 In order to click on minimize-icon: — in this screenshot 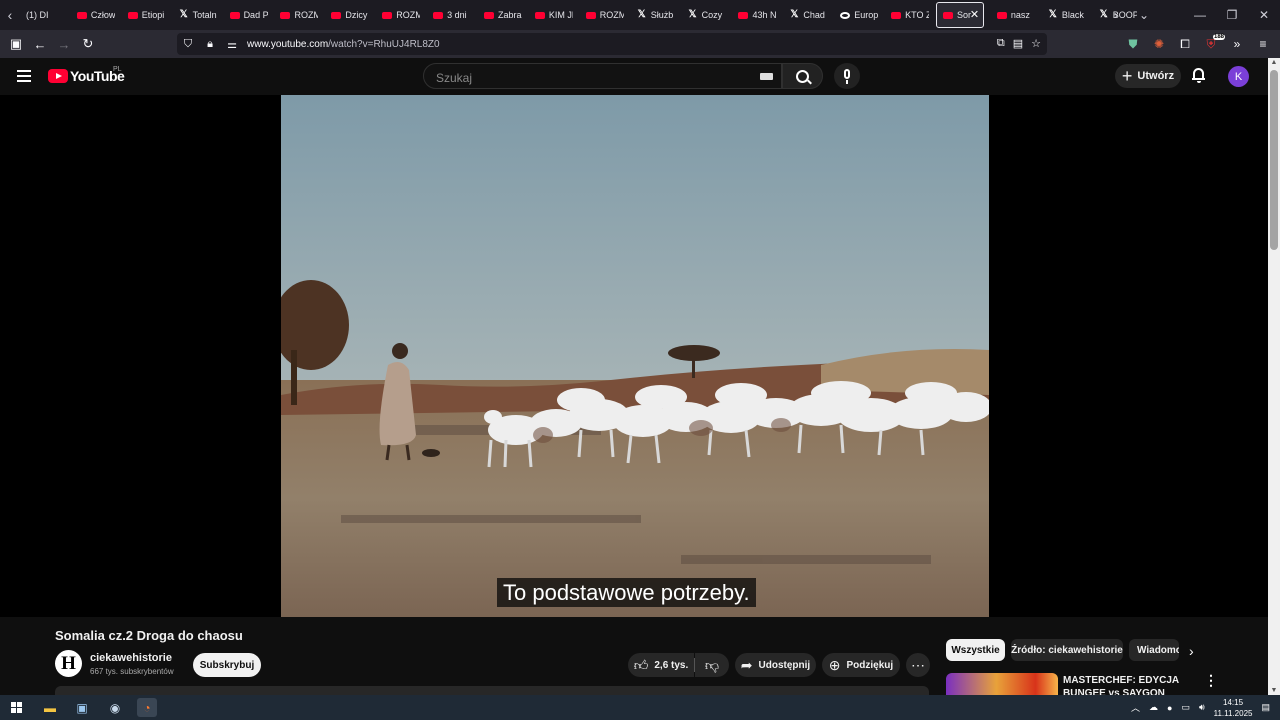, I will do `click(1200, 15)`.